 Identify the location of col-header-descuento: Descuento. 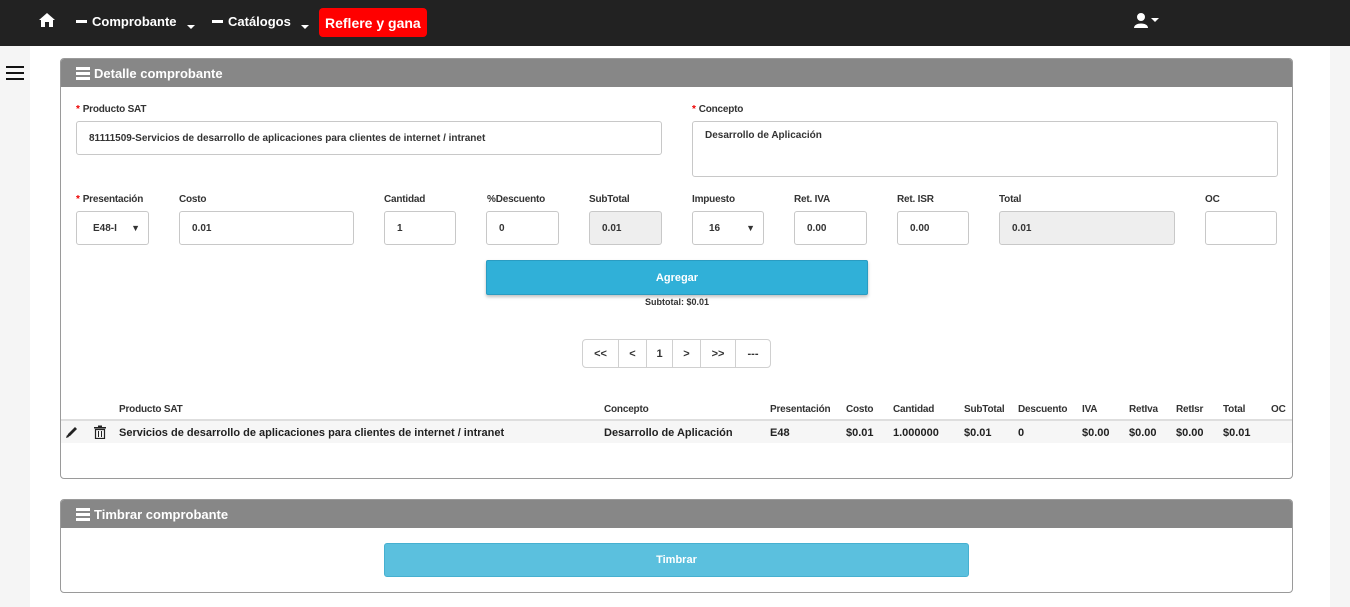
(1043, 409).